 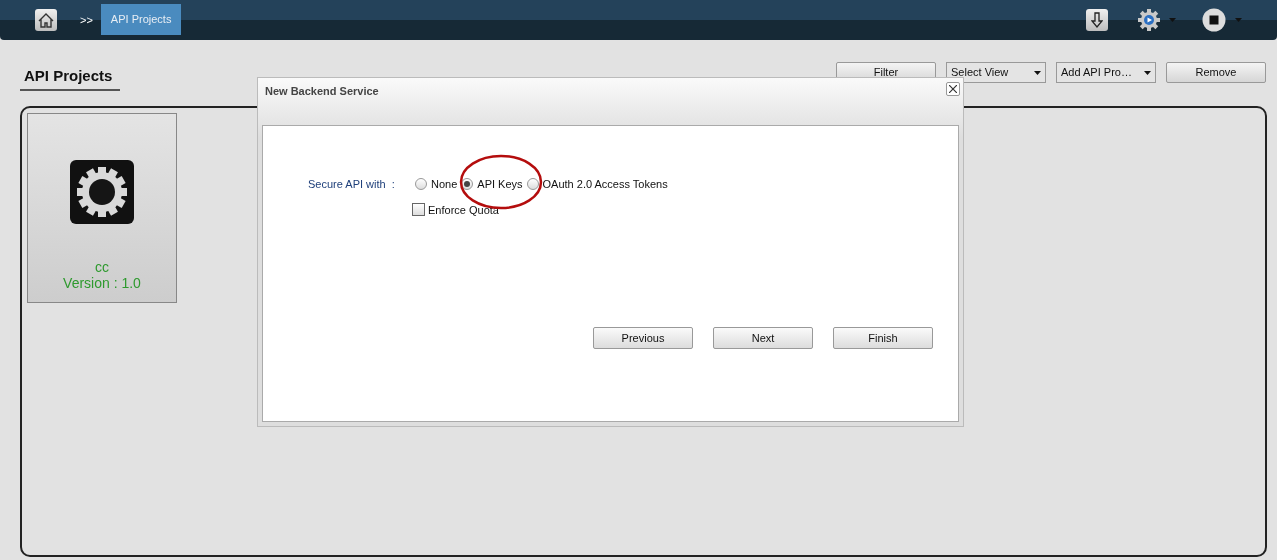 I want to click on close-icon, so click(x=953, y=89).